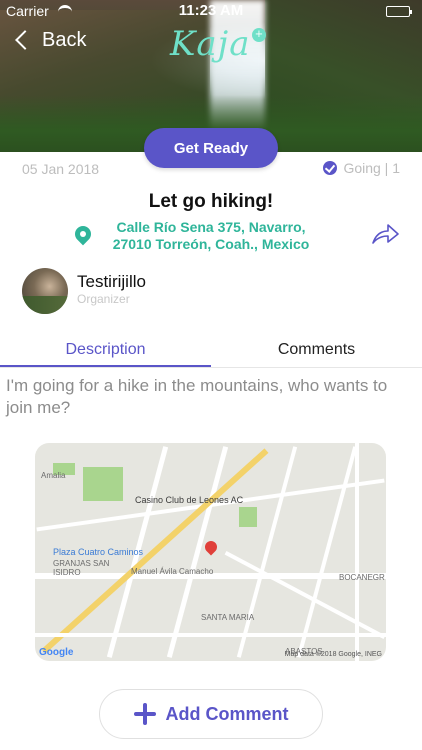 The image size is (422, 750). I want to click on event-date: 05 Jan 2018, so click(61, 169).